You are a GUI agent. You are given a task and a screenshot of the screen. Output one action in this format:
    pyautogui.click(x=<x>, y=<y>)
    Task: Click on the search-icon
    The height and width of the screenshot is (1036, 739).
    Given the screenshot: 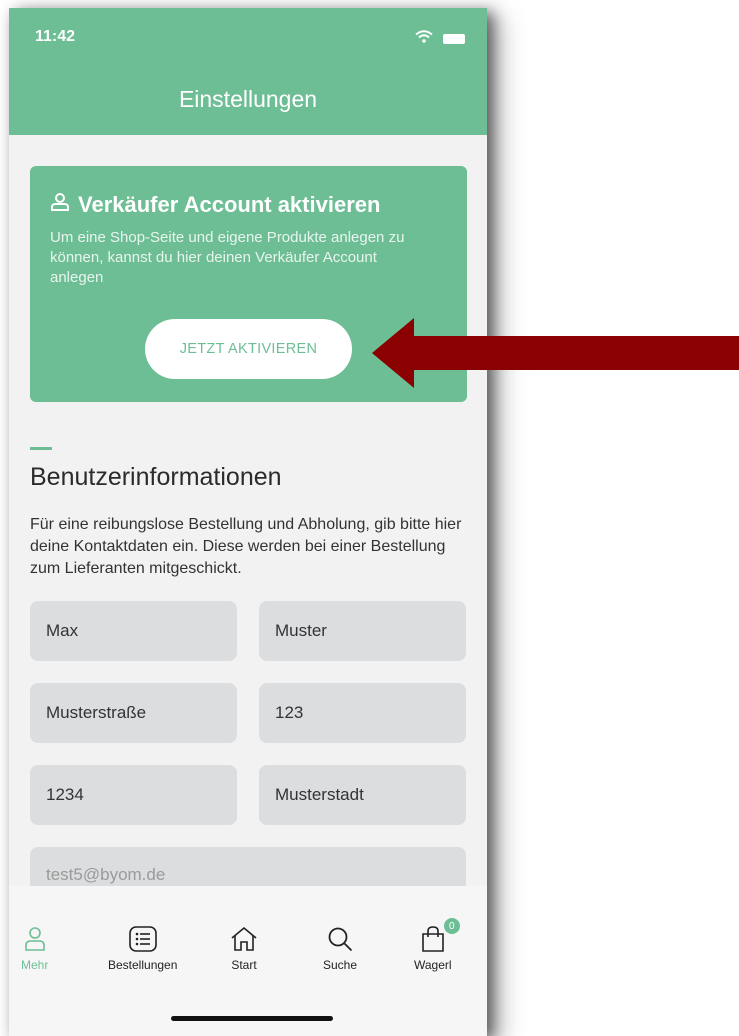 What is the action you would take?
    pyautogui.click(x=340, y=938)
    